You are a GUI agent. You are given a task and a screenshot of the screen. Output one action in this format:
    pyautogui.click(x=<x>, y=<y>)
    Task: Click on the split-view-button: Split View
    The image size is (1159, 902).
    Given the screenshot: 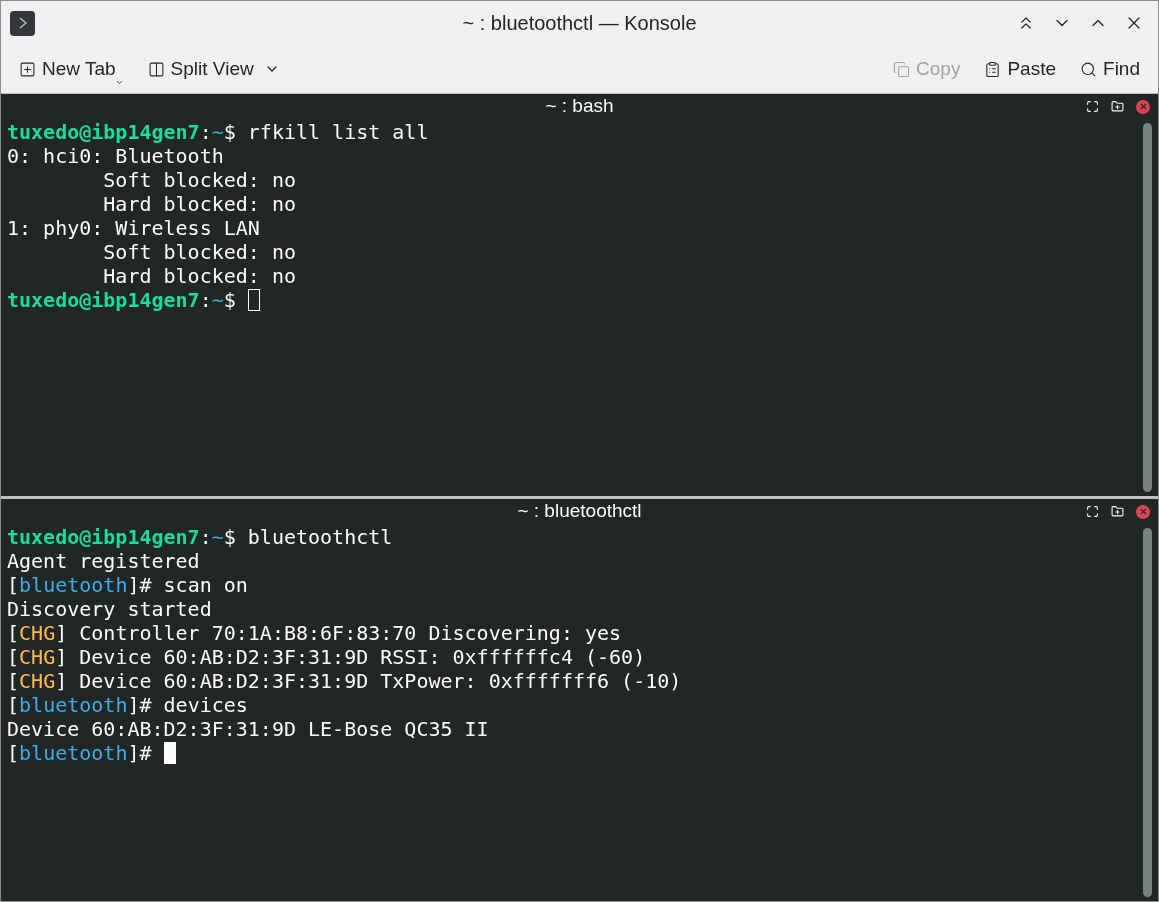 What is the action you would take?
    pyautogui.click(x=213, y=69)
    